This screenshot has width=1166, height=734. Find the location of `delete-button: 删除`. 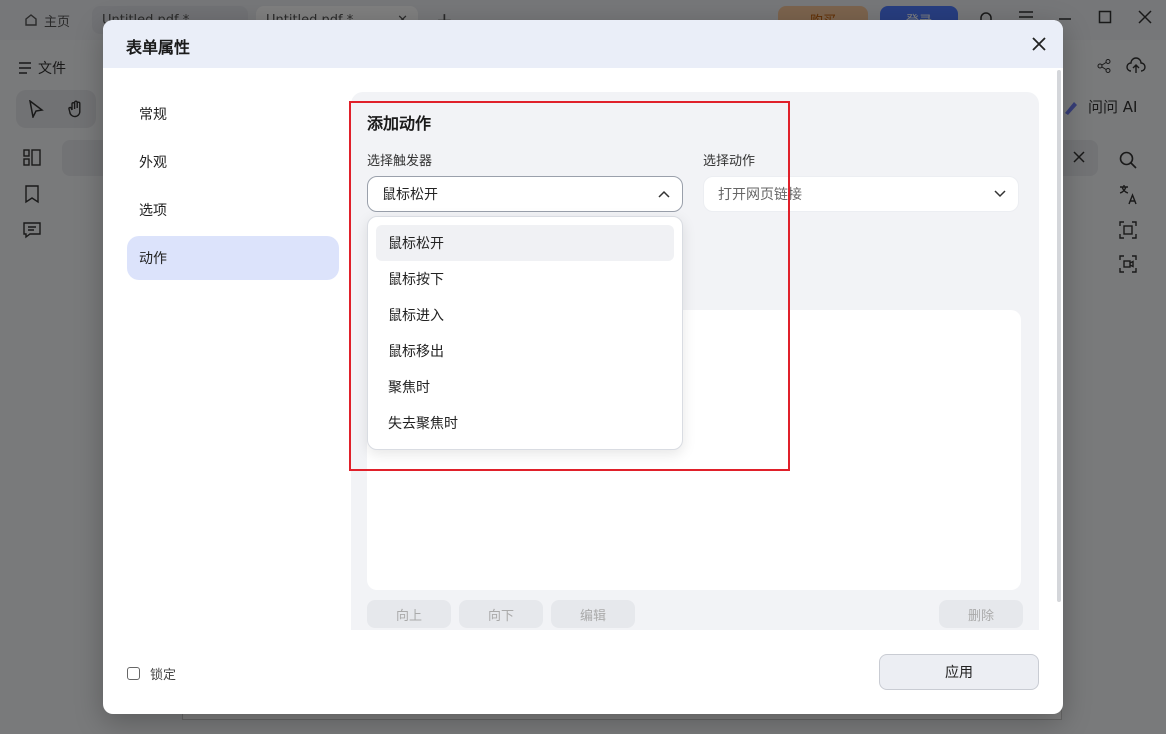

delete-button: 删除 is located at coordinates (981, 614).